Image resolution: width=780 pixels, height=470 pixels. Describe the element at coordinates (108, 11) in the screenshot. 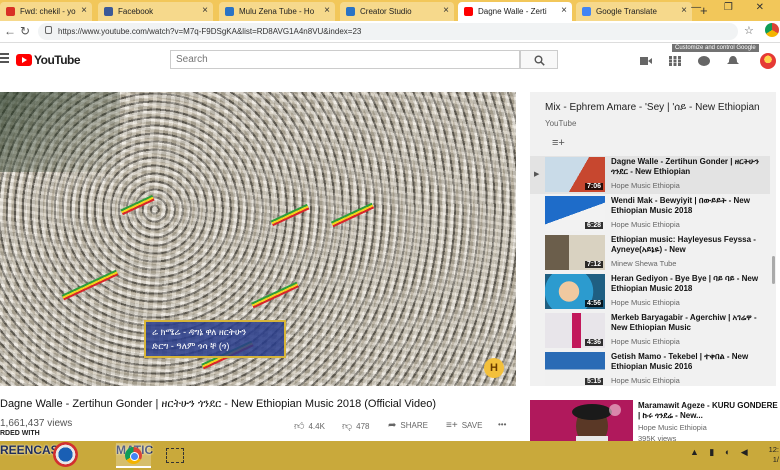

I see `facebook-icon` at that location.